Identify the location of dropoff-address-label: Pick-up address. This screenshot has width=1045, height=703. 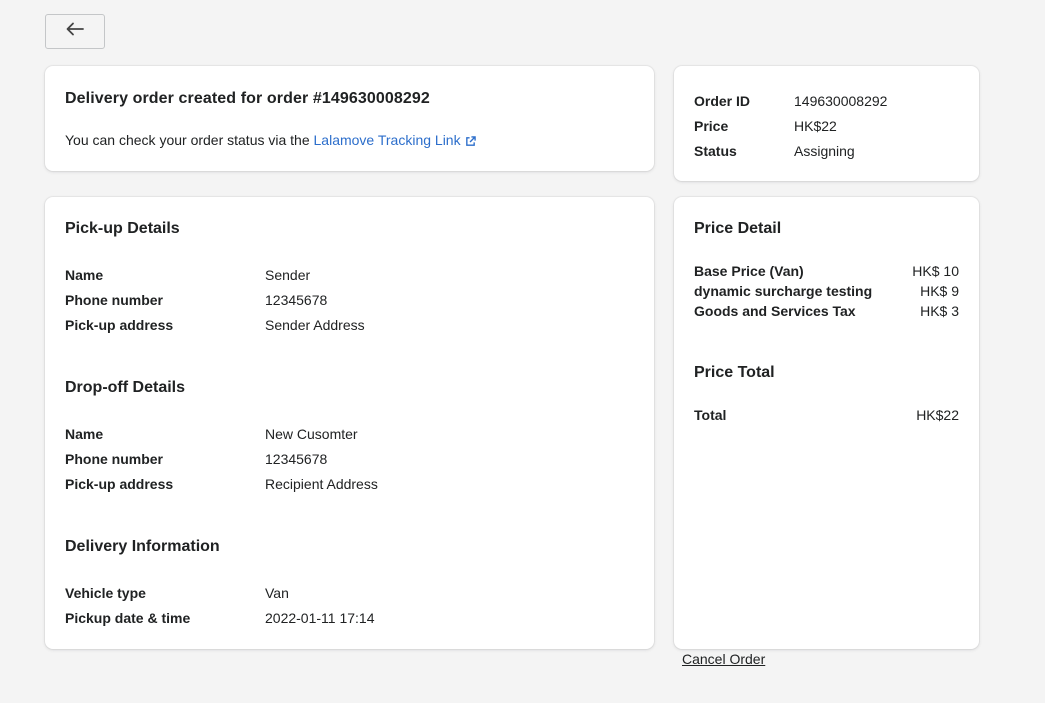
(119, 484).